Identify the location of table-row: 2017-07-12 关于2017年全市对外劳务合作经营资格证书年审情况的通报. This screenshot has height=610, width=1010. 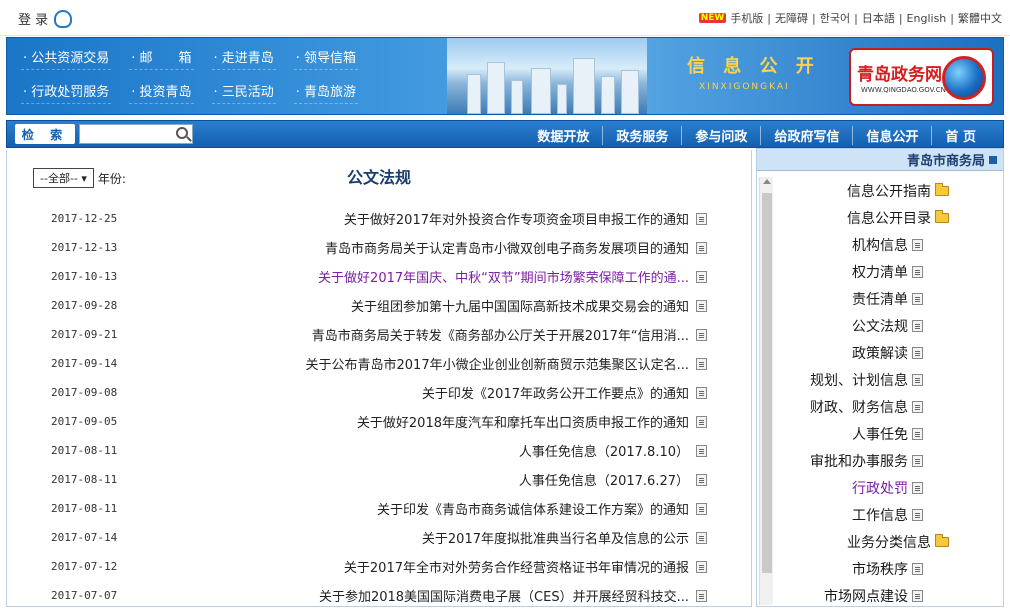
(379, 566).